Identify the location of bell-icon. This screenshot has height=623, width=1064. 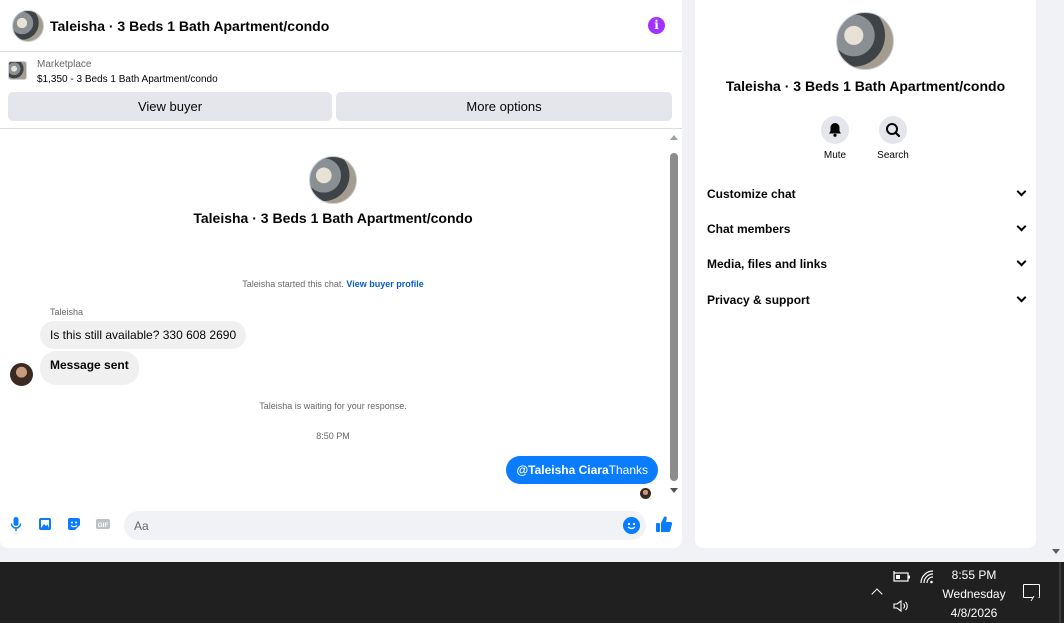
(835, 130).